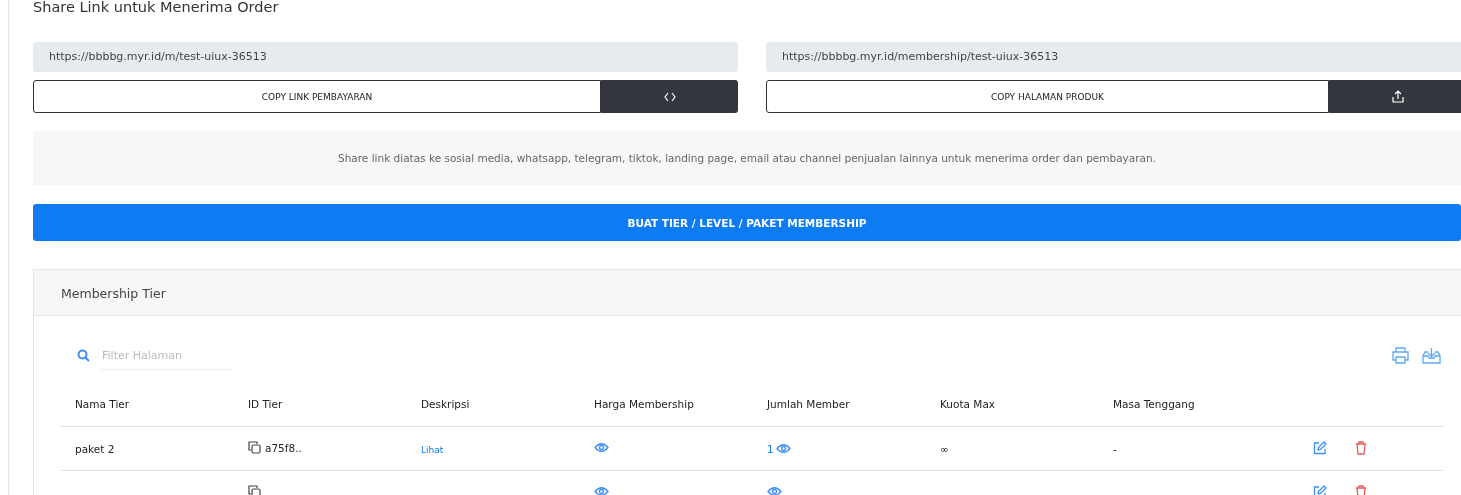 The image size is (1461, 495). What do you see at coordinates (317, 96) in the screenshot?
I see `copy-button: COPY LINK PEMBAYARAN` at bounding box center [317, 96].